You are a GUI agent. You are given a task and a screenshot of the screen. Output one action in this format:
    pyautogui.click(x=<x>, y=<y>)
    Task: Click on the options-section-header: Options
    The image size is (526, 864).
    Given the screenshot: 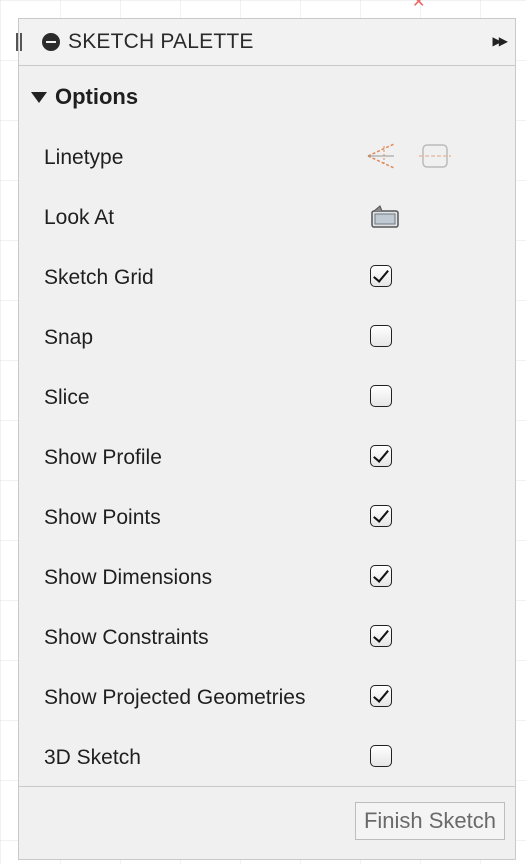 What is the action you would take?
    pyautogui.click(x=267, y=97)
    